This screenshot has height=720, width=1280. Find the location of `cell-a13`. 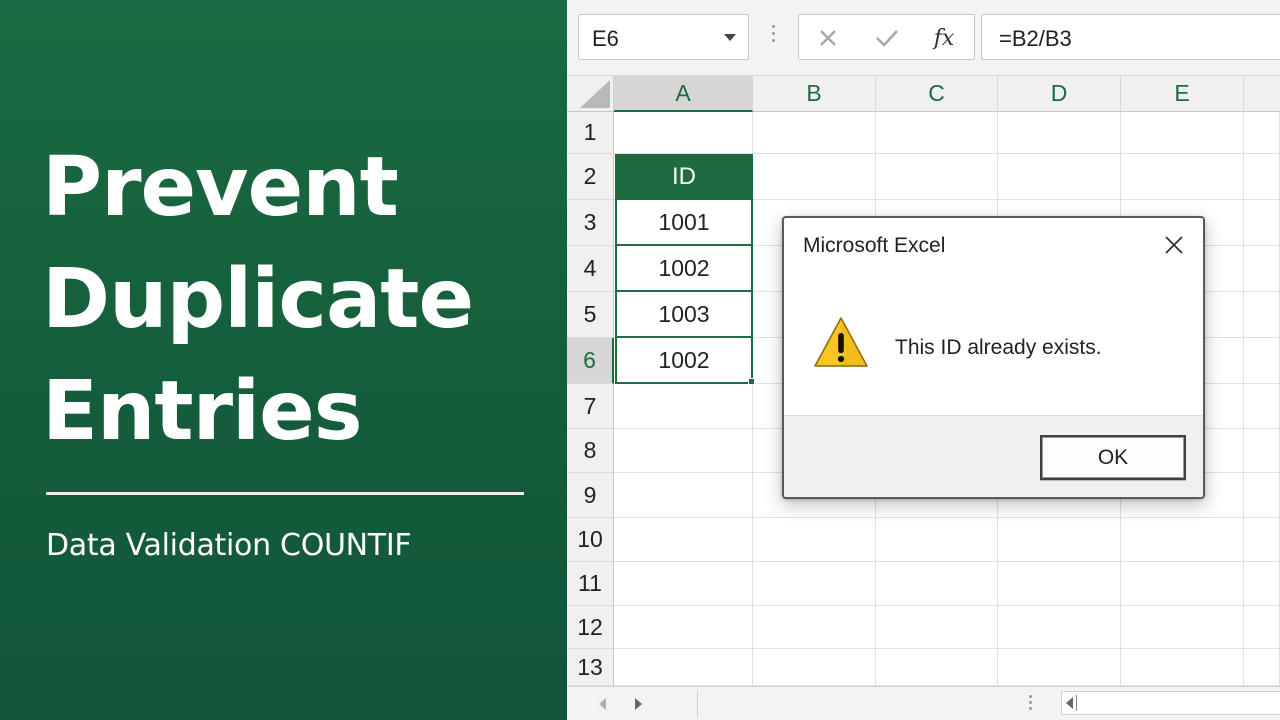

cell-a13 is located at coordinates (683, 667).